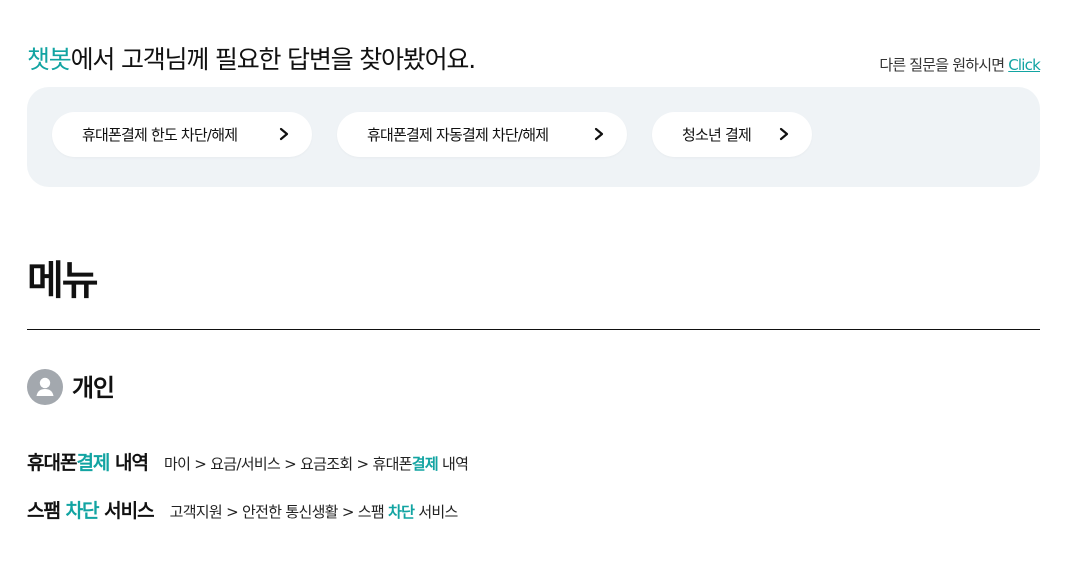  What do you see at coordinates (129, 463) in the screenshot?
I see `result-name-text: 내역` at bounding box center [129, 463].